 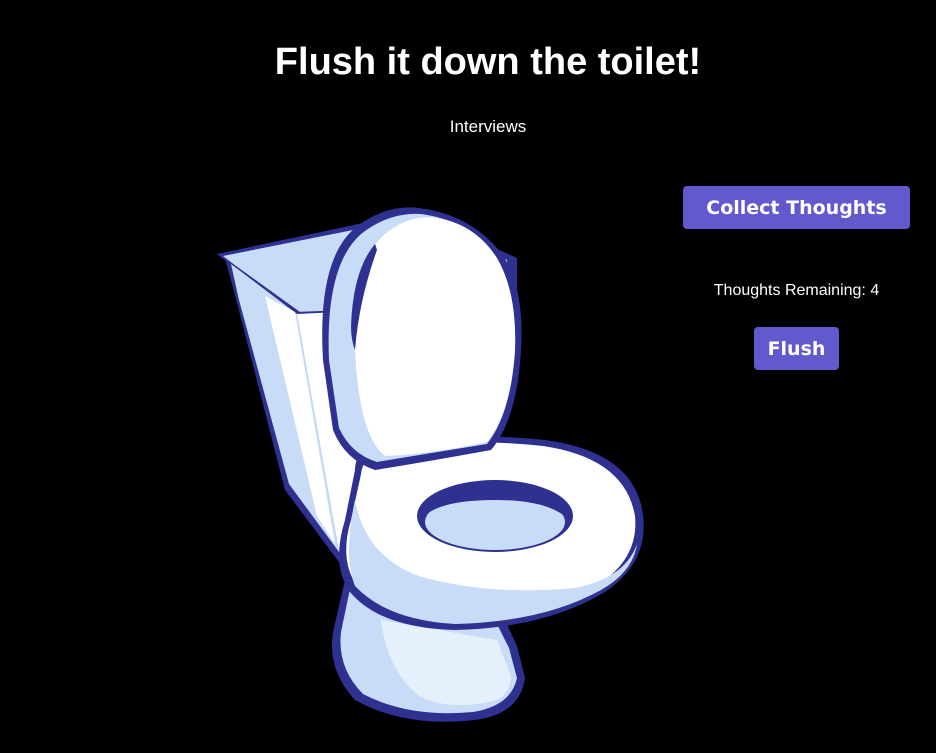 What do you see at coordinates (796, 348) in the screenshot?
I see `flush-button: Flush` at bounding box center [796, 348].